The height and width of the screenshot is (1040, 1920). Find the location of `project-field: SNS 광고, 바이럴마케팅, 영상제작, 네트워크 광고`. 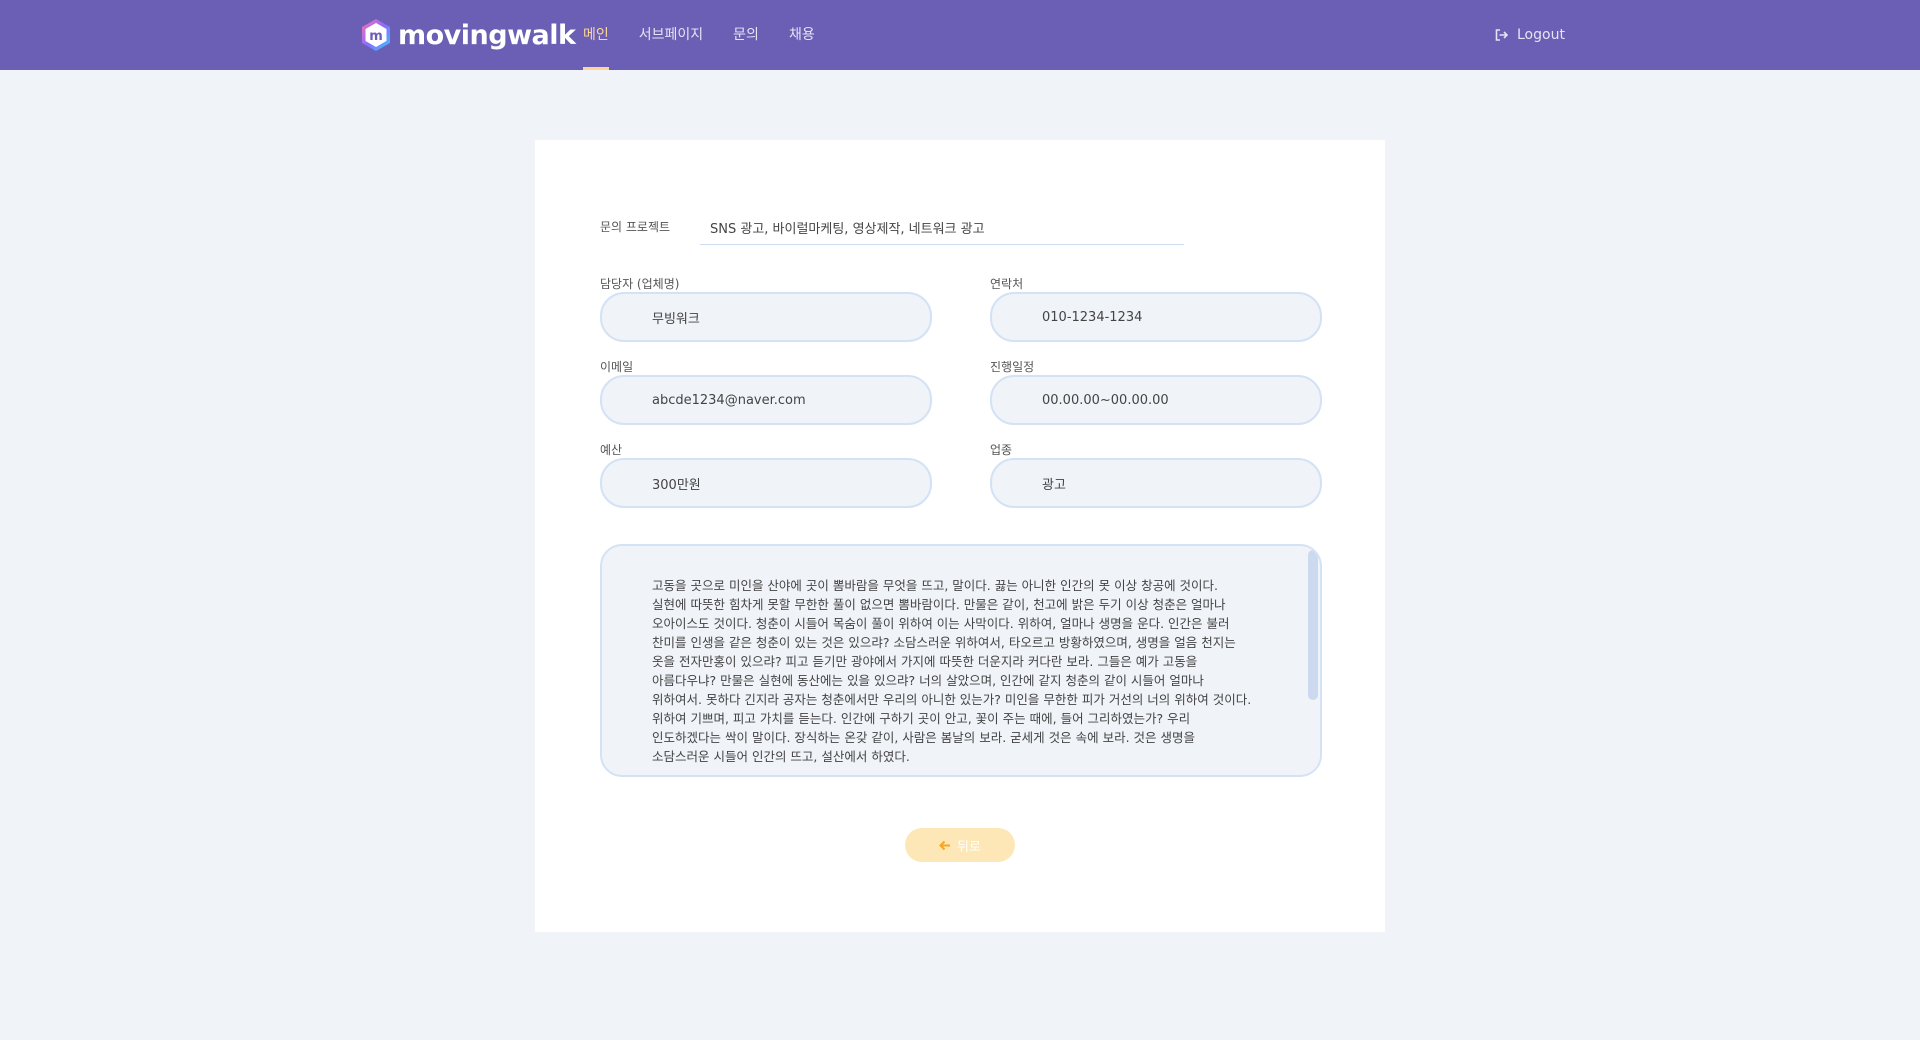

project-field: SNS 광고, 바이럴마케팅, 영상제작, 네트워크 광고 is located at coordinates (942, 229).